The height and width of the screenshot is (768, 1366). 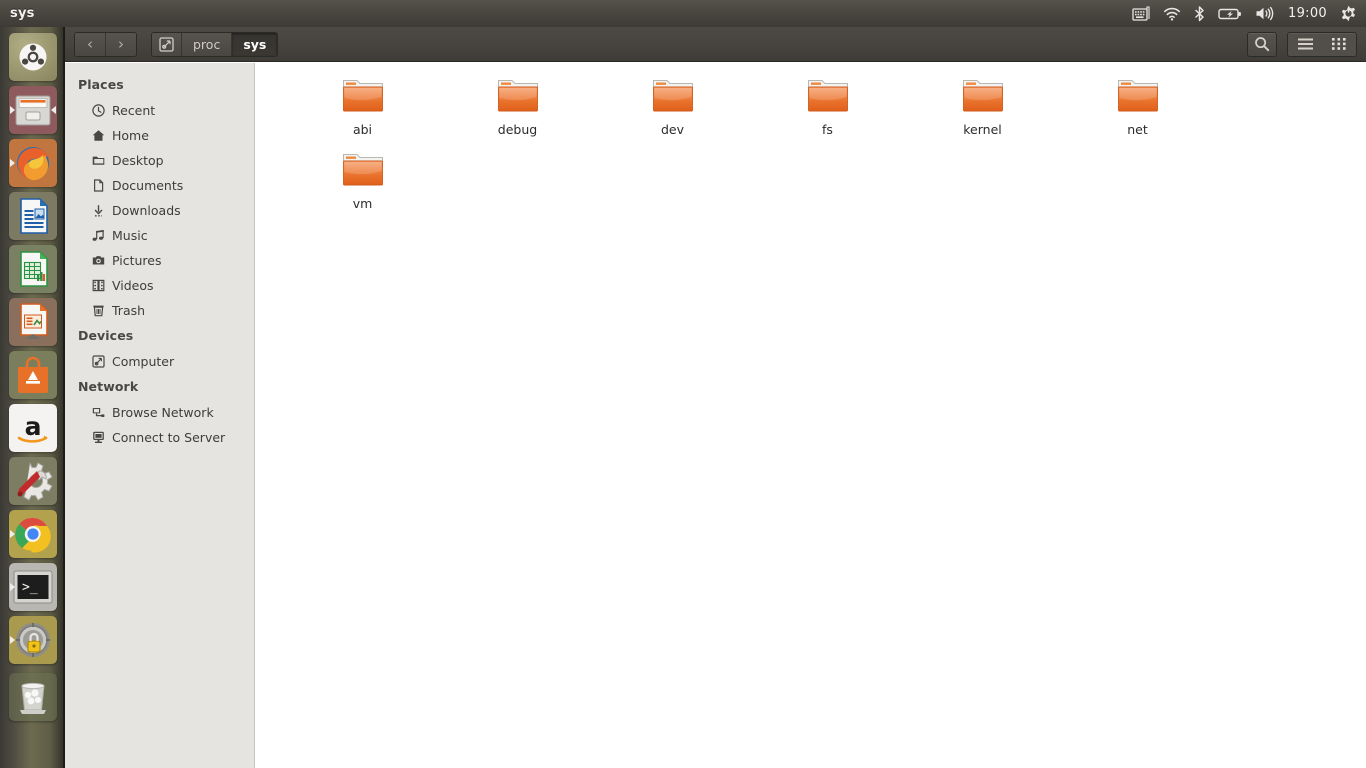 What do you see at coordinates (1172, 14) in the screenshot?
I see `wifi-icon` at bounding box center [1172, 14].